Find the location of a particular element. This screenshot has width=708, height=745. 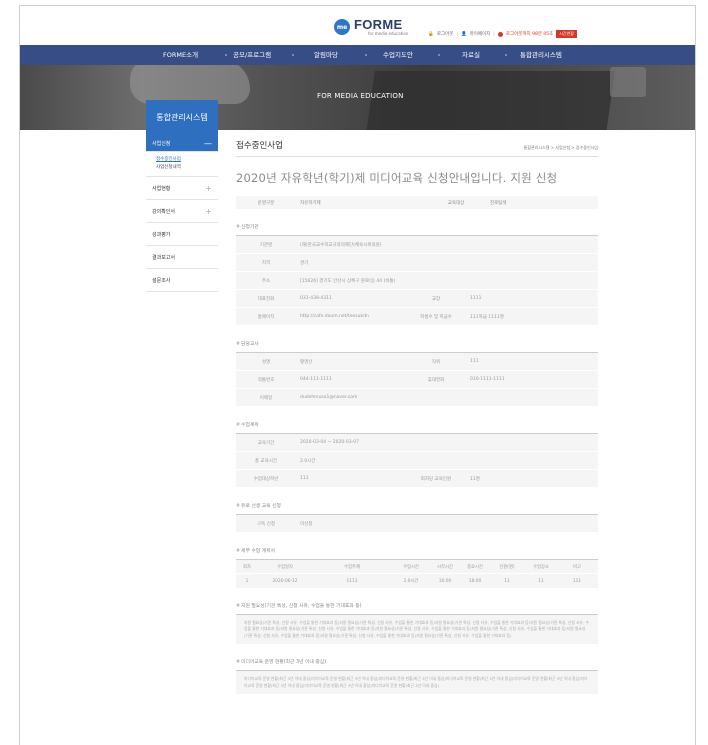

table-row: 직통번호 044-111-1111 휴대전화 010-1111-1111 is located at coordinates (417, 380).